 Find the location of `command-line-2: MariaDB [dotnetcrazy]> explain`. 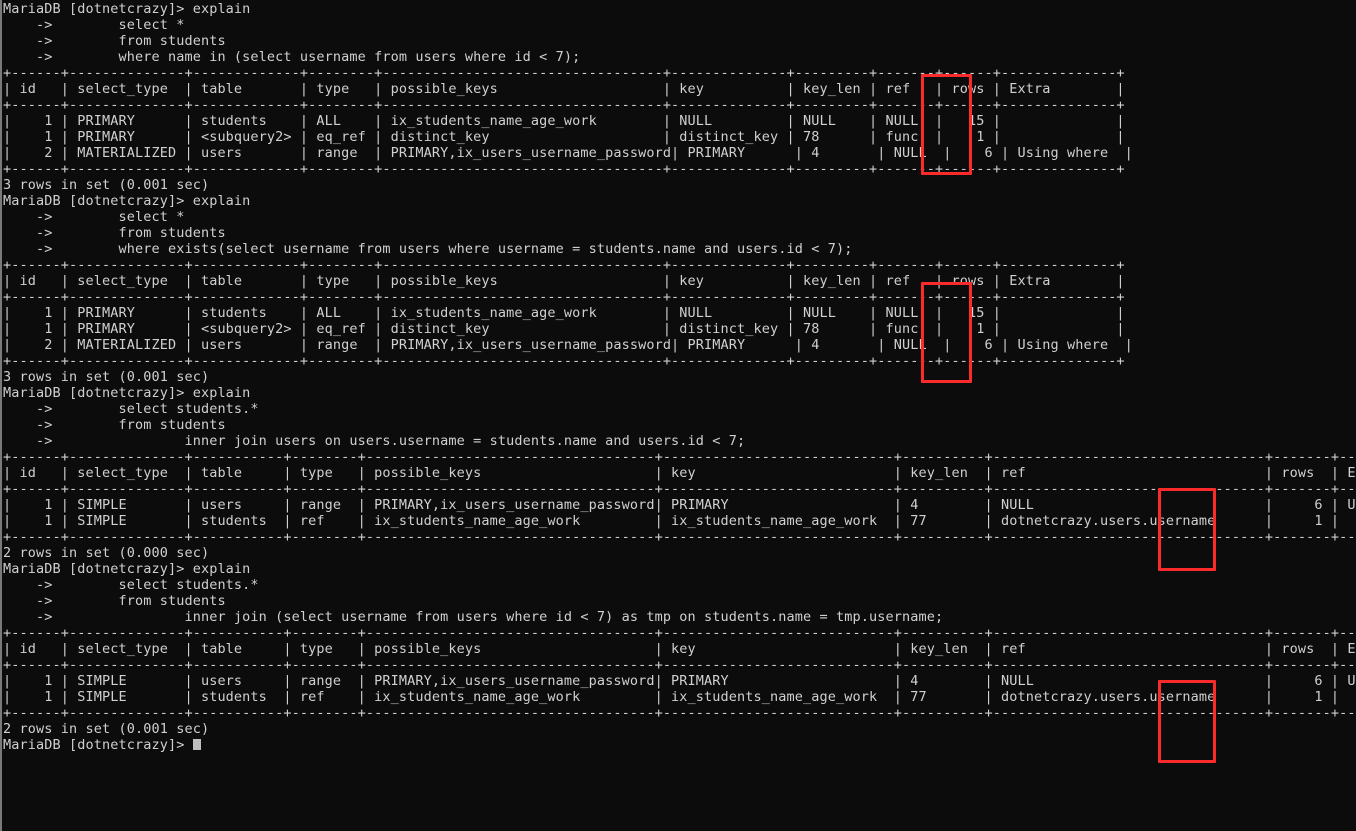

command-line-2: MariaDB [dotnetcrazy]> explain is located at coordinates (127, 201).